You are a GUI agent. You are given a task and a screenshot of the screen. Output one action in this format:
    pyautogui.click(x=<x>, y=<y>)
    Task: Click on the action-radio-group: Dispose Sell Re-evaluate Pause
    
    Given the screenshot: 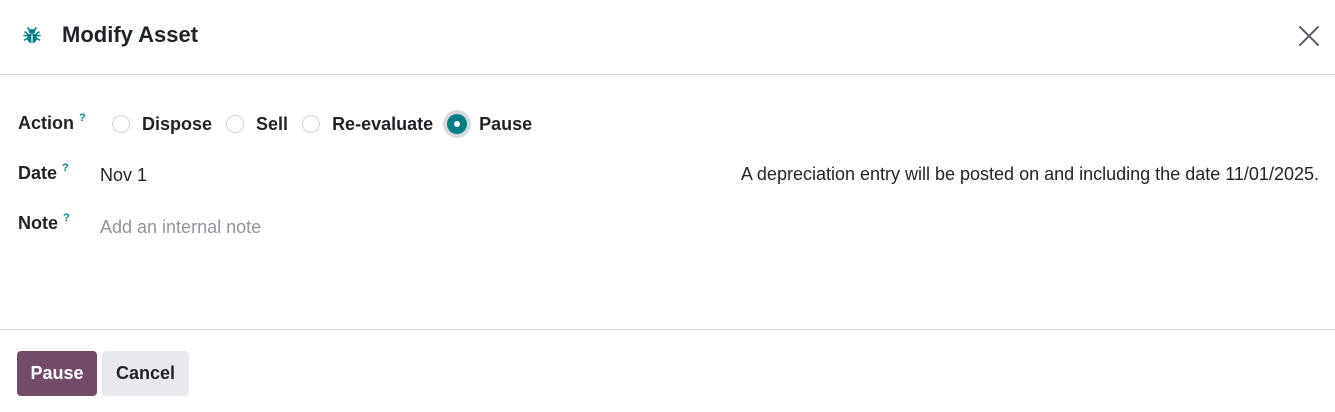 What is the action you would take?
    pyautogui.click(x=329, y=124)
    